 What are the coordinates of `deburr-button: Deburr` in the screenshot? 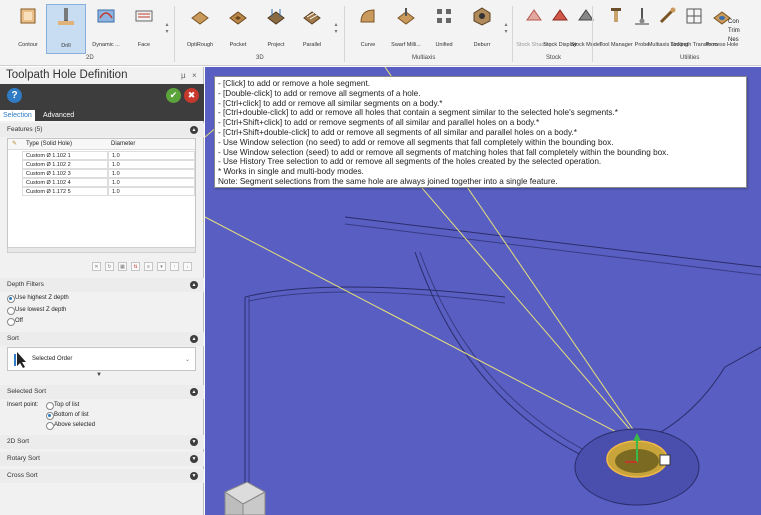 It's located at (482, 29).